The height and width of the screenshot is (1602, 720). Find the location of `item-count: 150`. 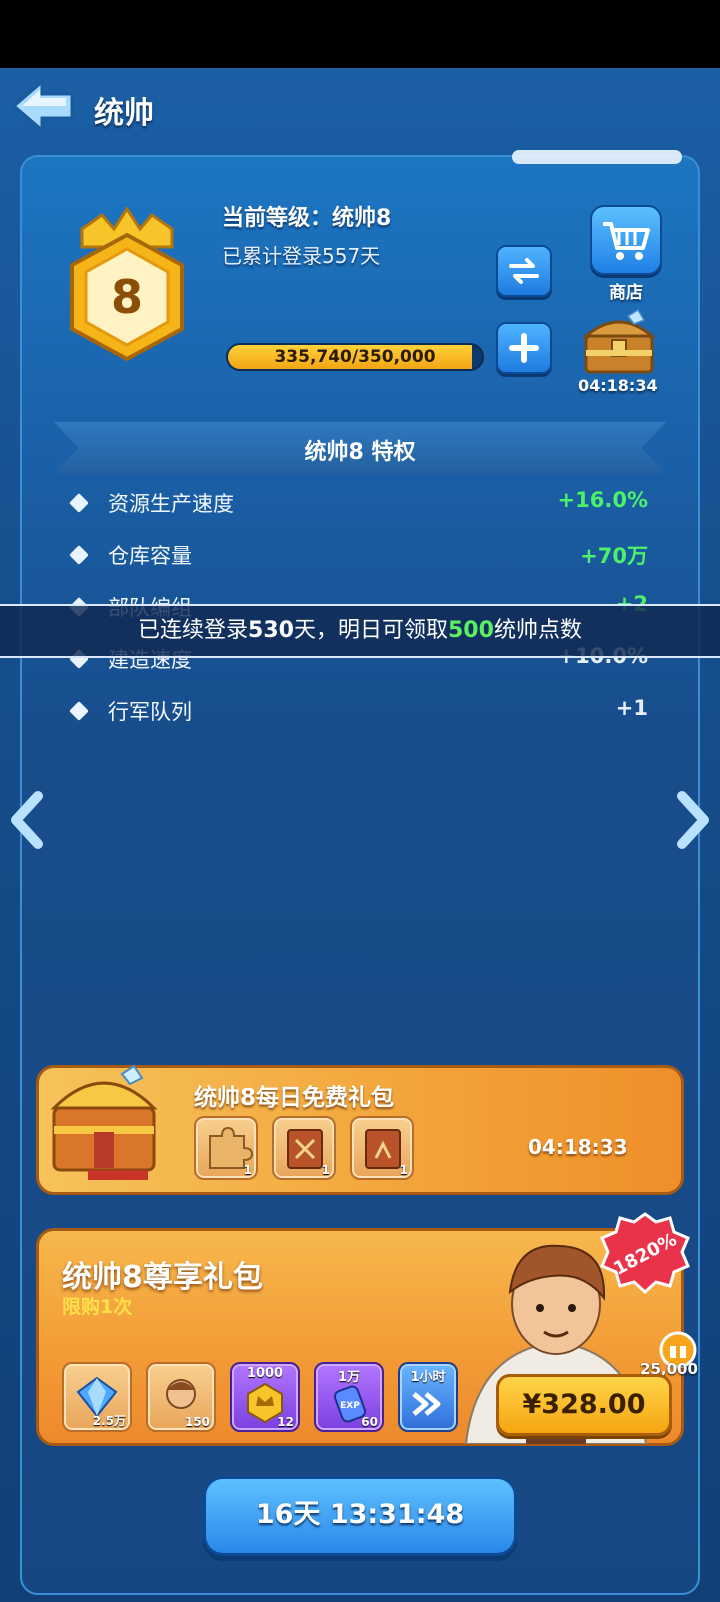

item-count: 150 is located at coordinates (197, 1422).